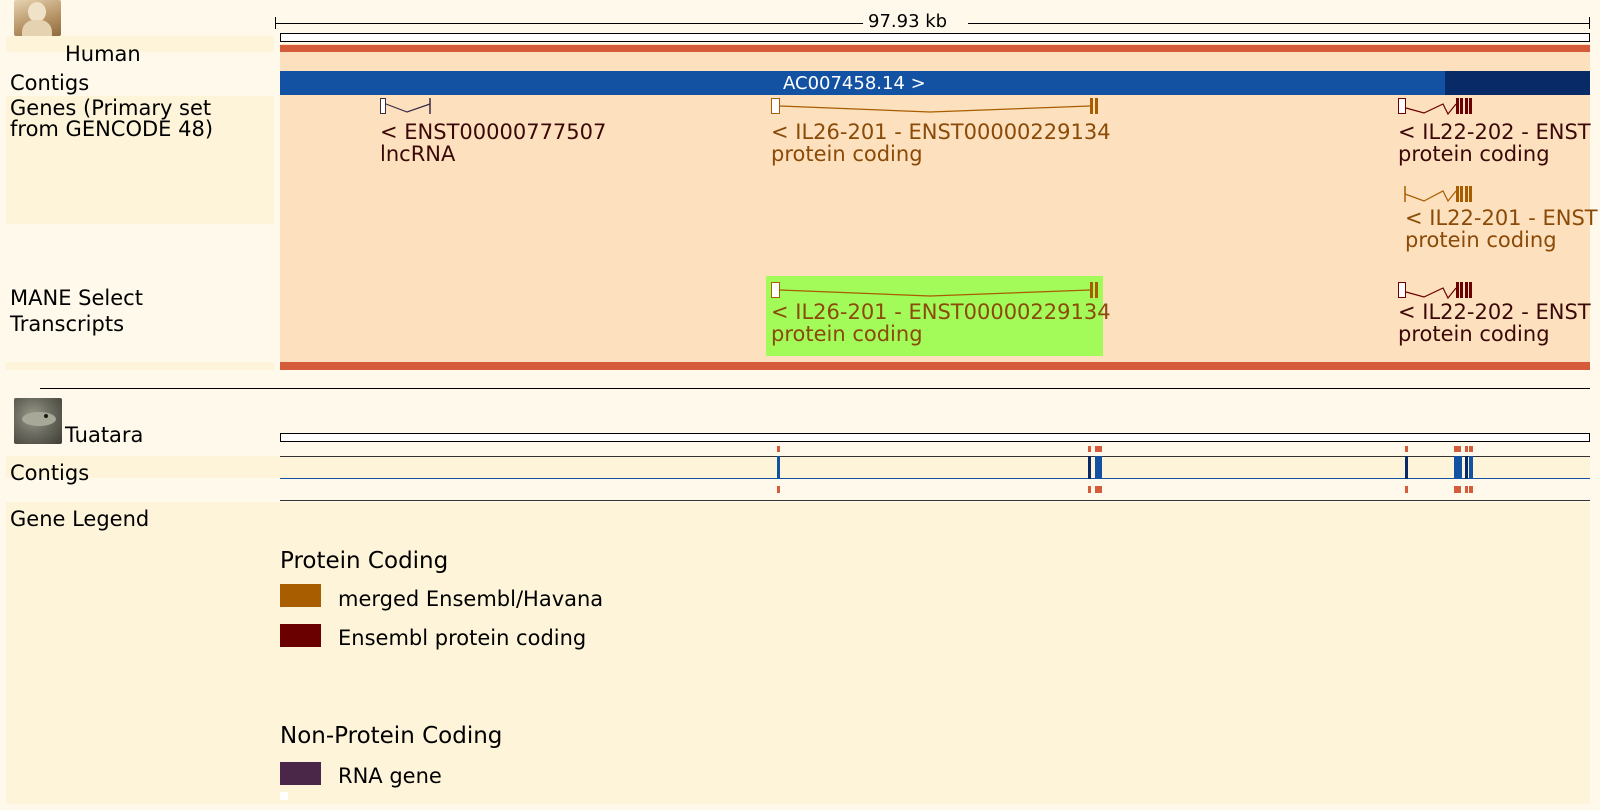  I want to click on gene-model-il26, so click(935, 106).